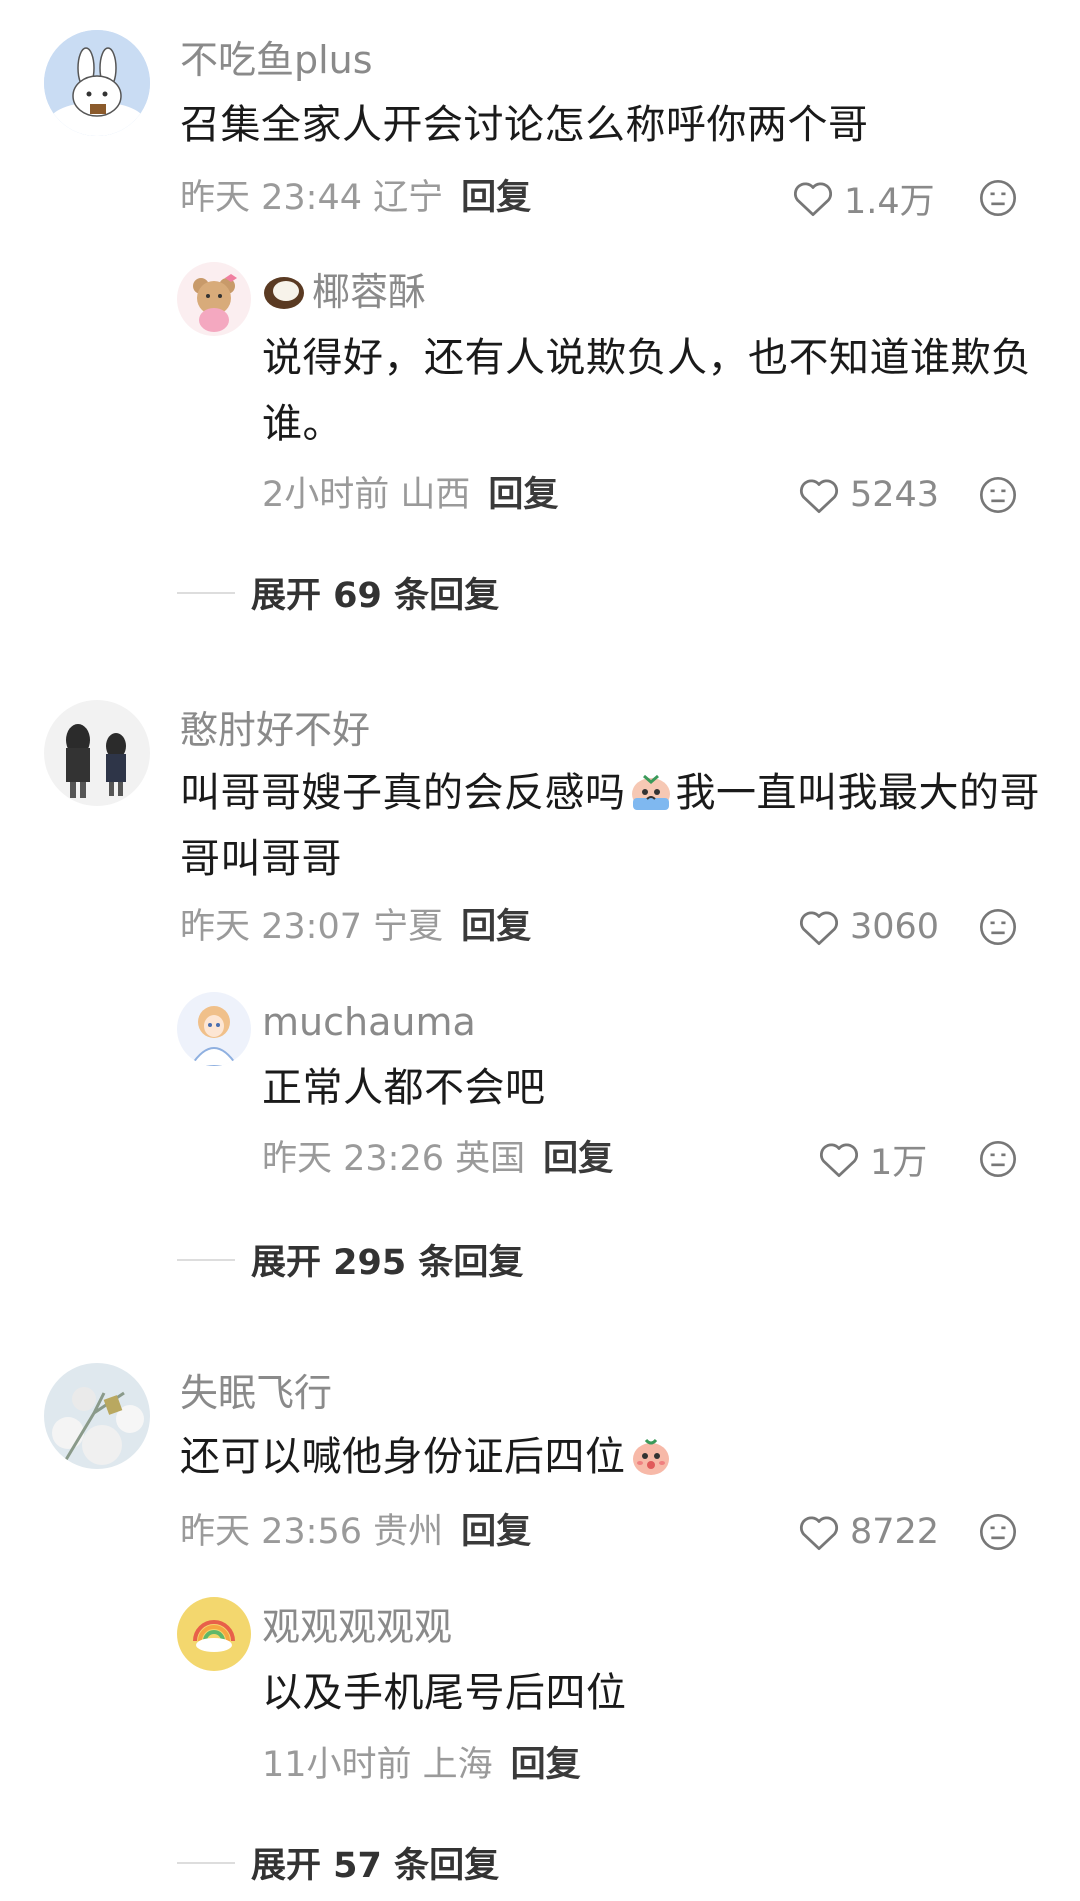  I want to click on expand-label: 展开 295 条回复, so click(387, 1263).